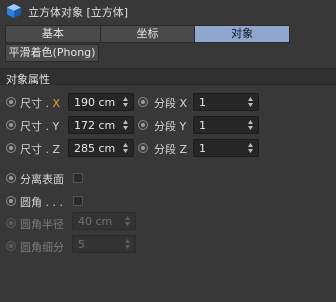 Image resolution: width=336 pixels, height=302 pixels. Describe the element at coordinates (202, 102) in the screenshot. I see `seg-x-value: 1` at that location.